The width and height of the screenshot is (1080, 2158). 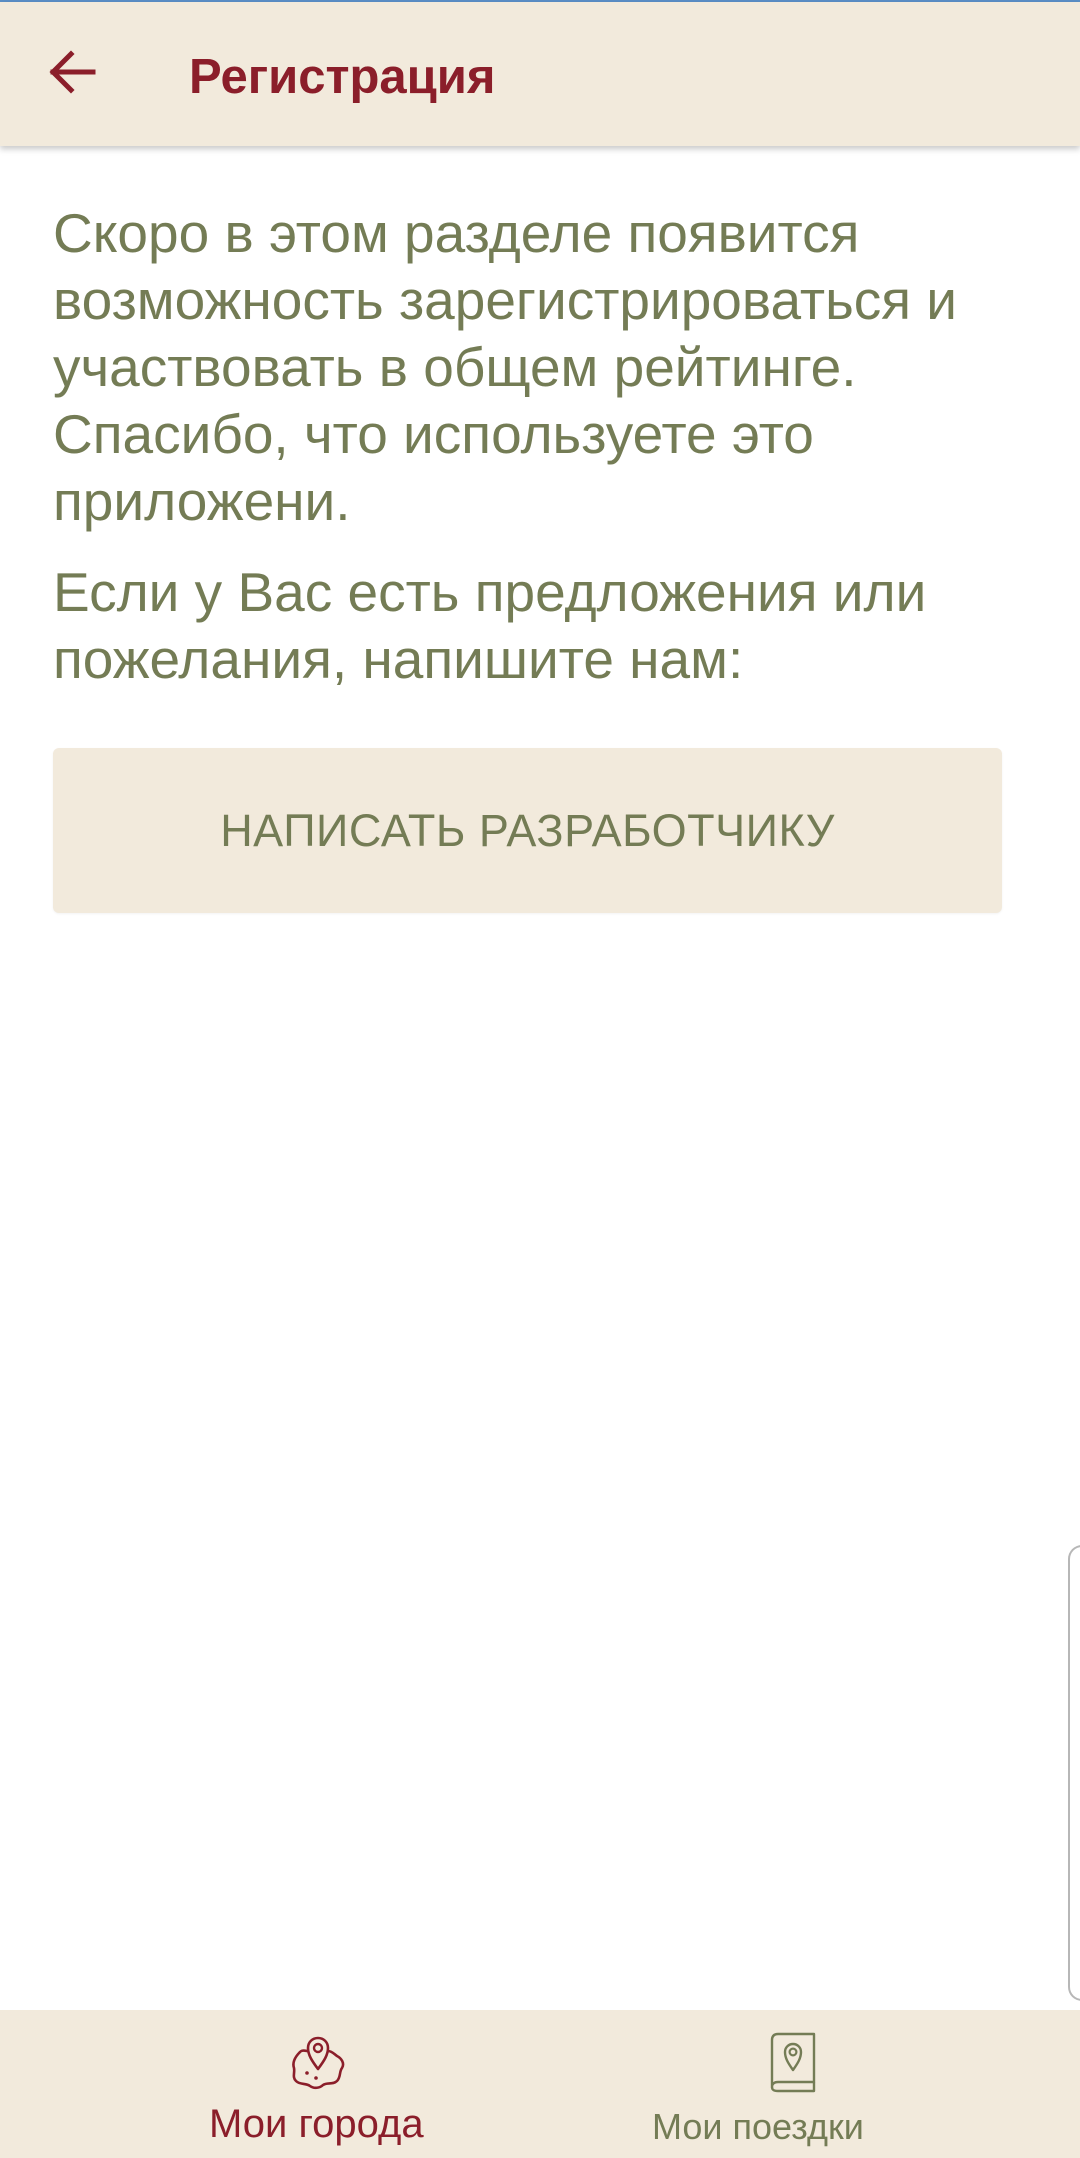 What do you see at coordinates (1074, 1773) in the screenshot?
I see `edge-panel-handle` at bounding box center [1074, 1773].